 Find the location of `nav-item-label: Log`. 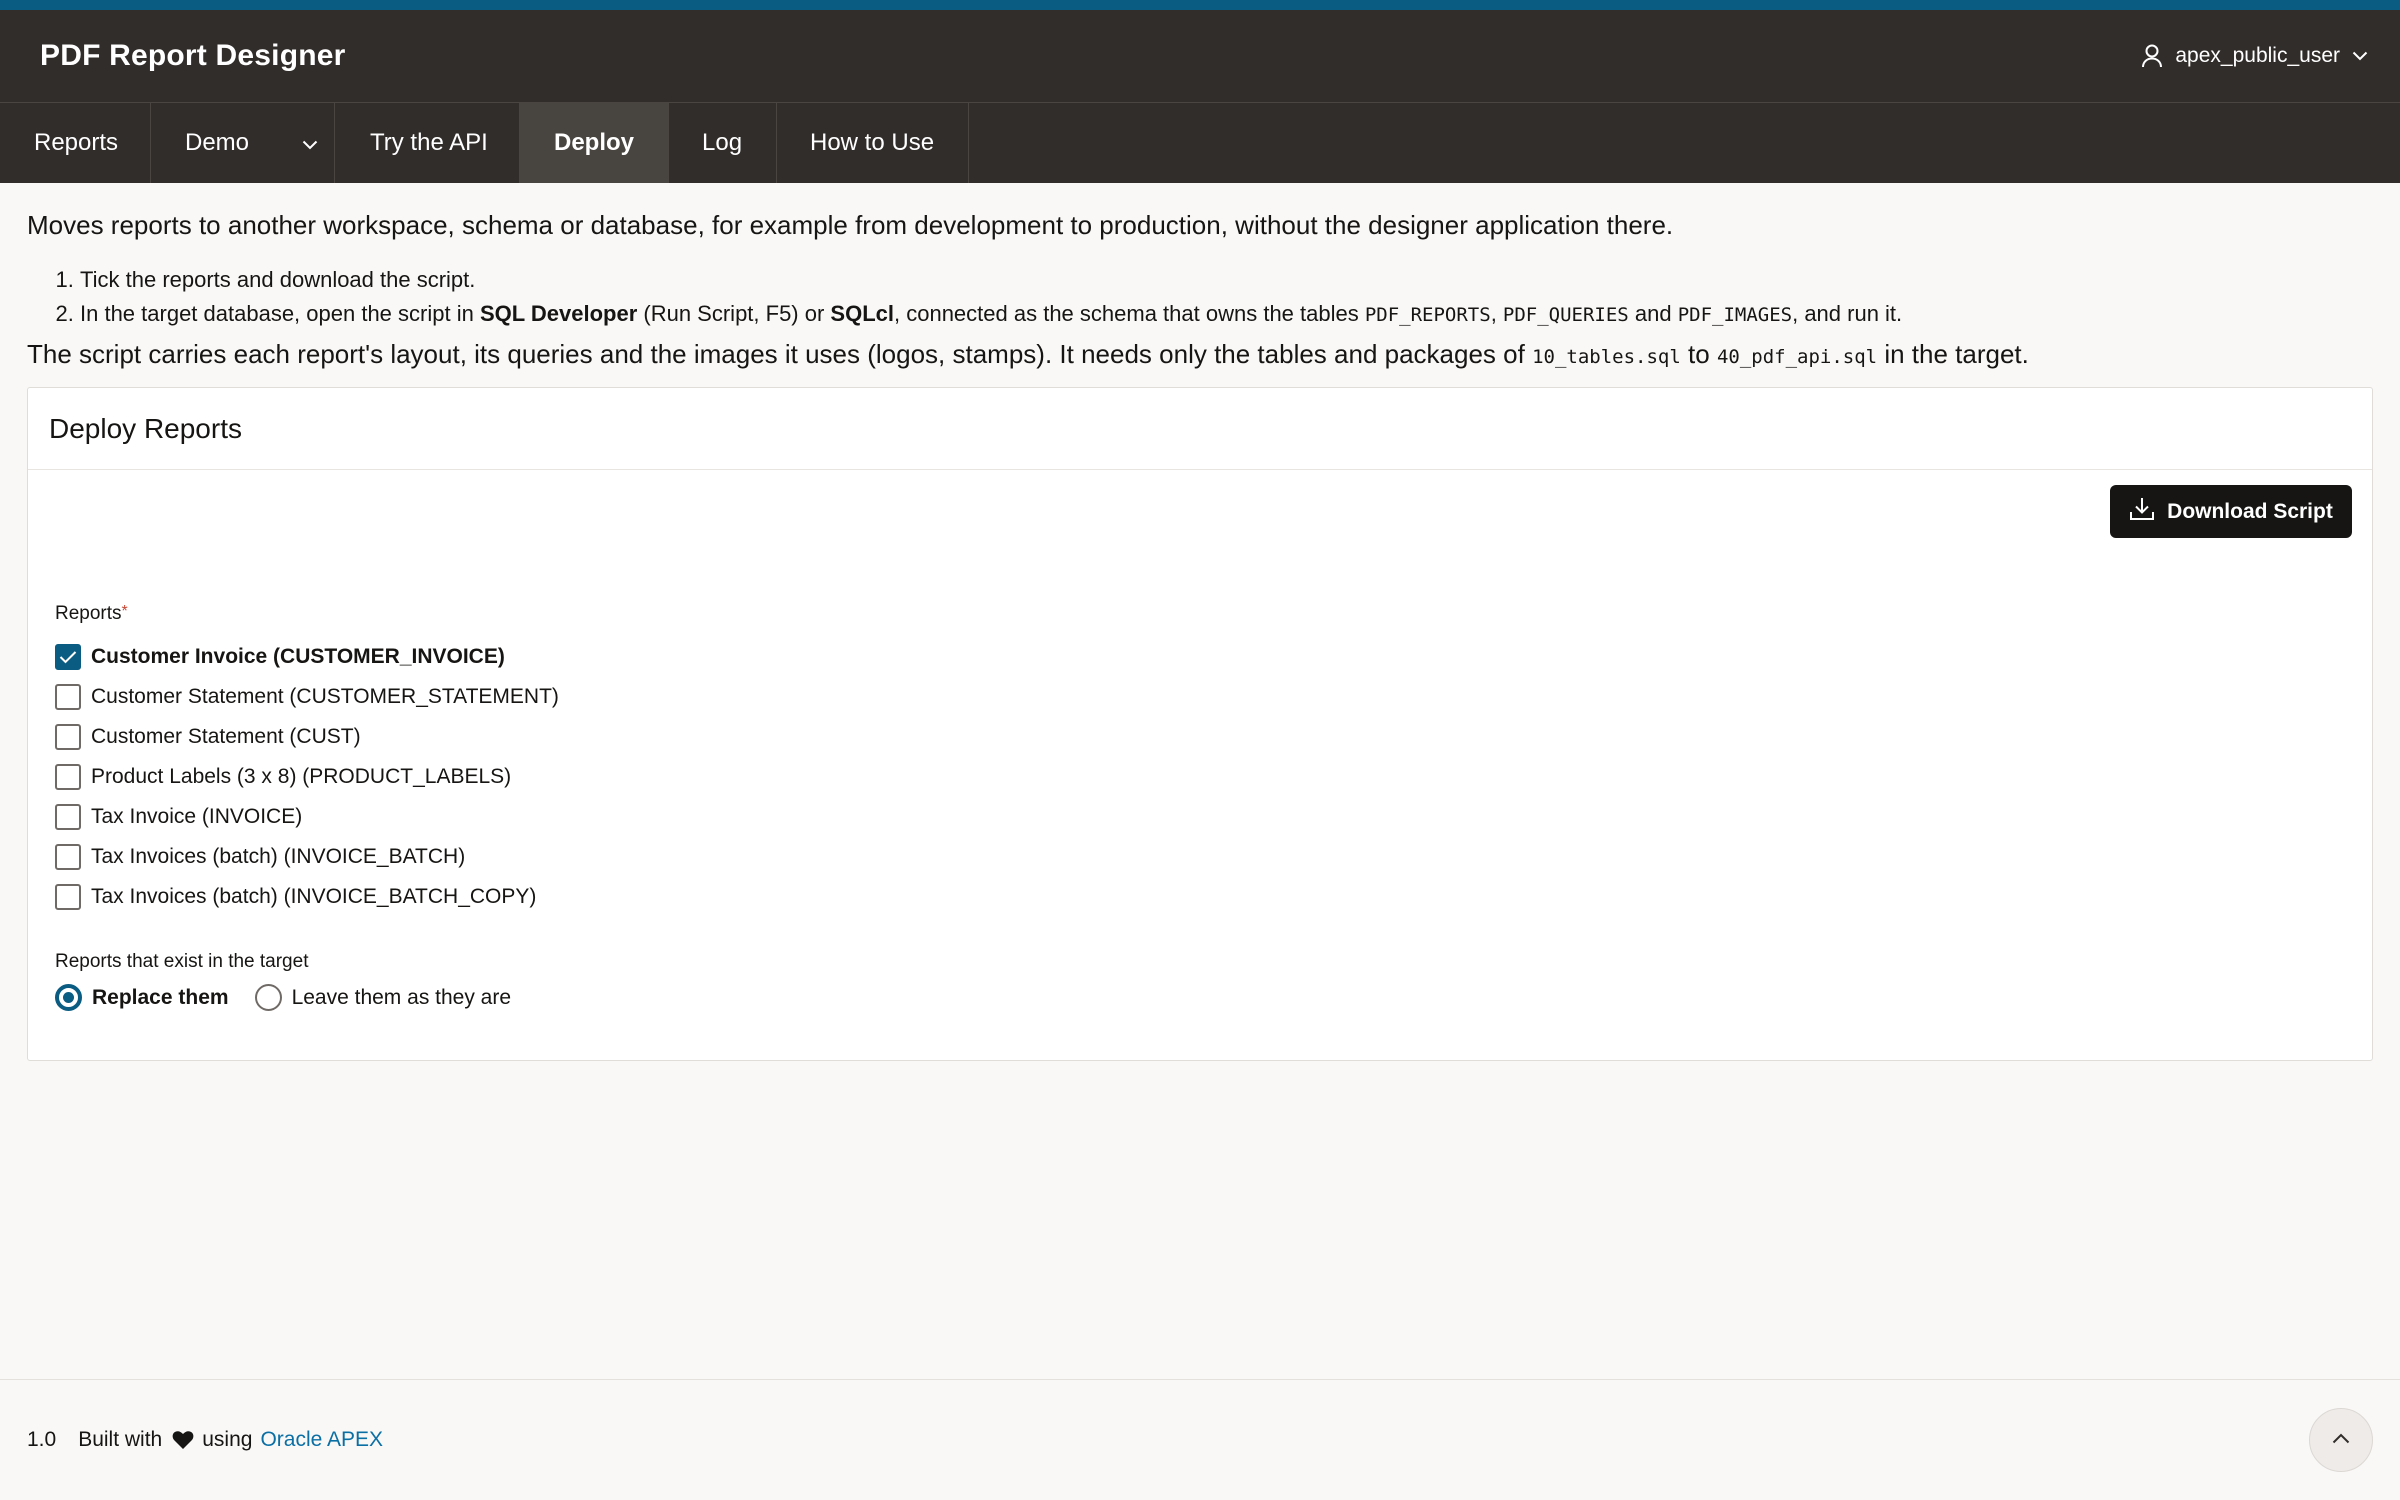

nav-item-label: Log is located at coordinates (722, 142).